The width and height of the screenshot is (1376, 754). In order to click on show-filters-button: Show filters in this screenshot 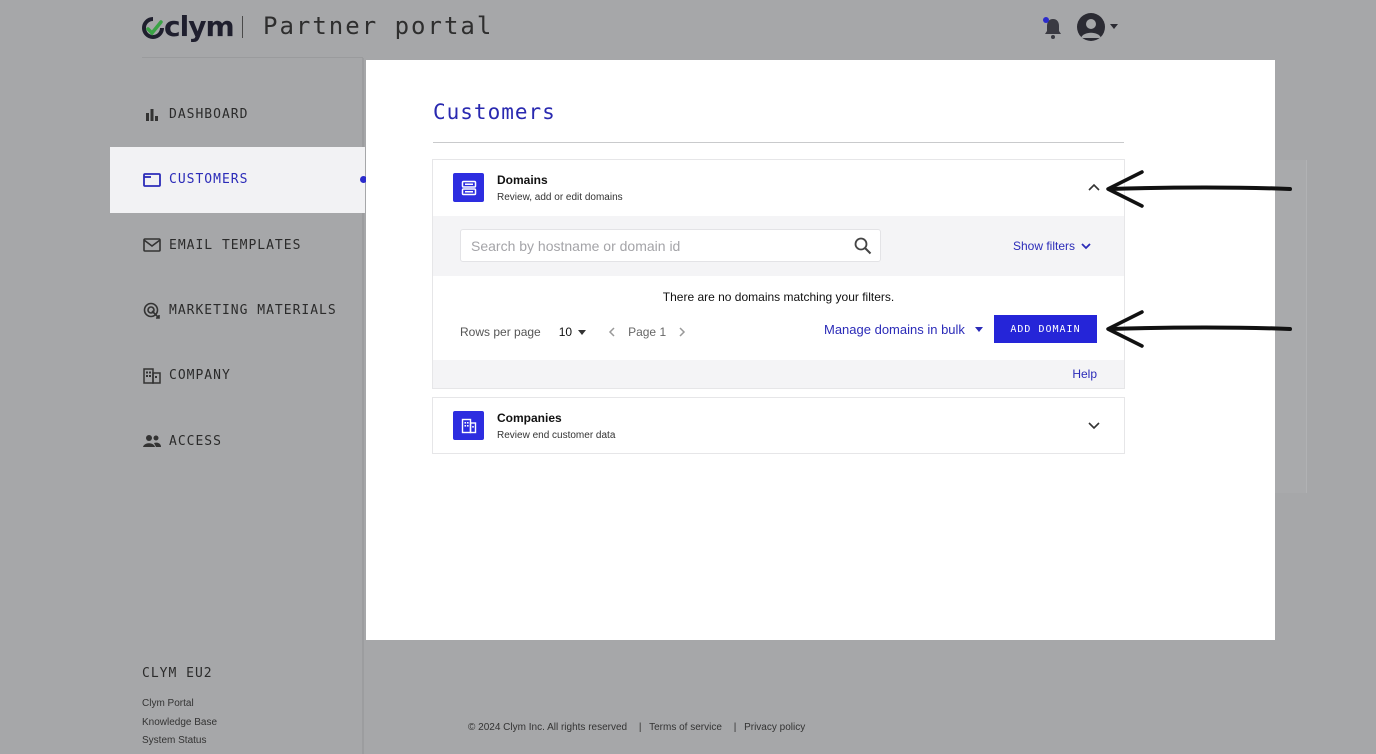, I will do `click(1052, 246)`.